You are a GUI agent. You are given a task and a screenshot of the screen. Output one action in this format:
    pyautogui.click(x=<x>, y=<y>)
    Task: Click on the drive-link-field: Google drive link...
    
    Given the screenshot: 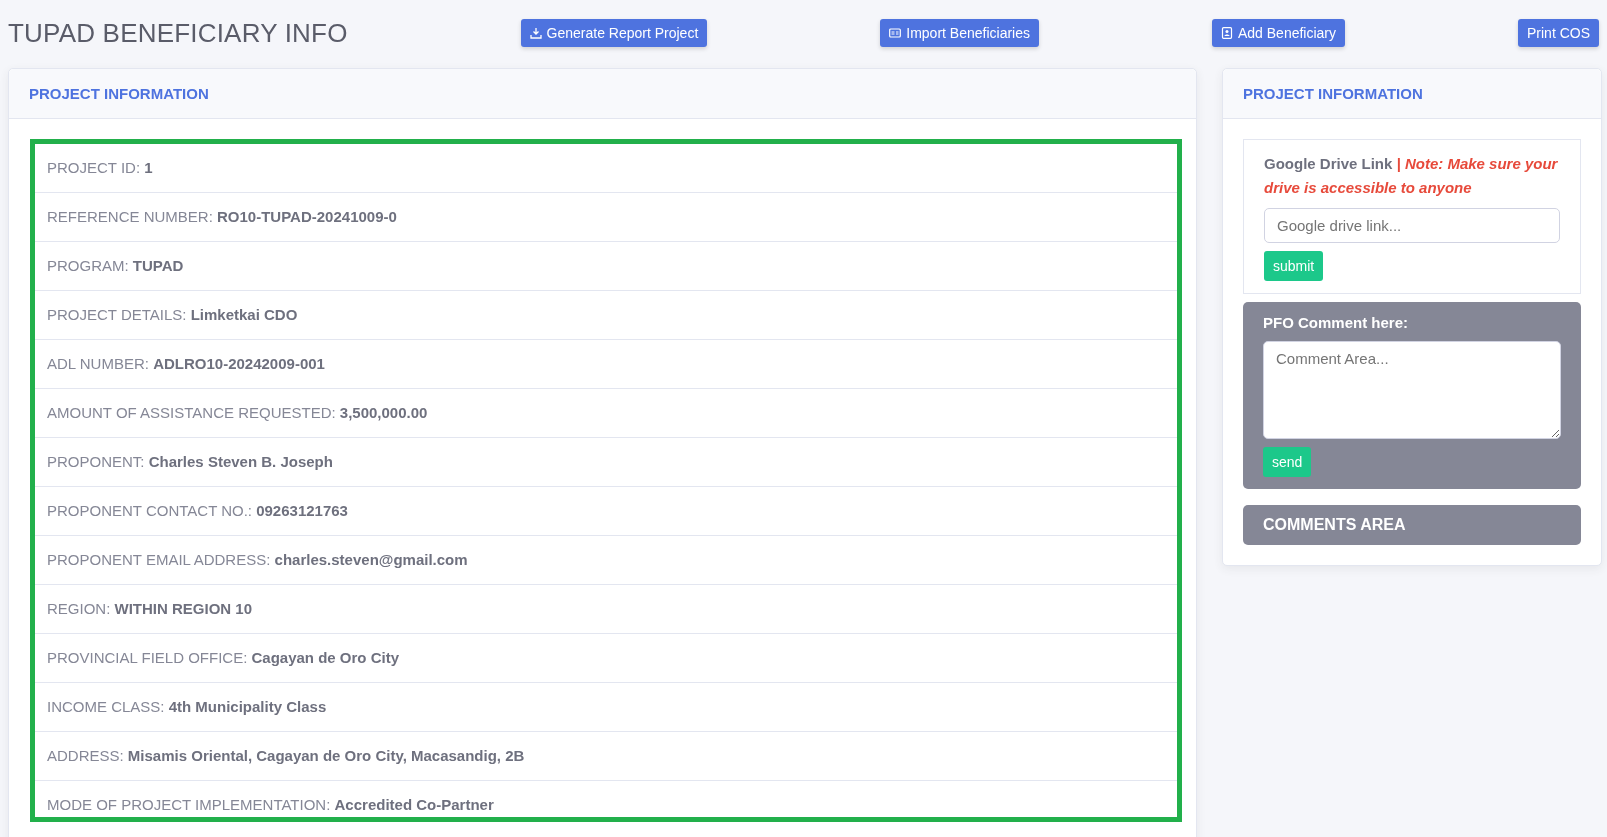 What is the action you would take?
    pyautogui.click(x=1412, y=225)
    